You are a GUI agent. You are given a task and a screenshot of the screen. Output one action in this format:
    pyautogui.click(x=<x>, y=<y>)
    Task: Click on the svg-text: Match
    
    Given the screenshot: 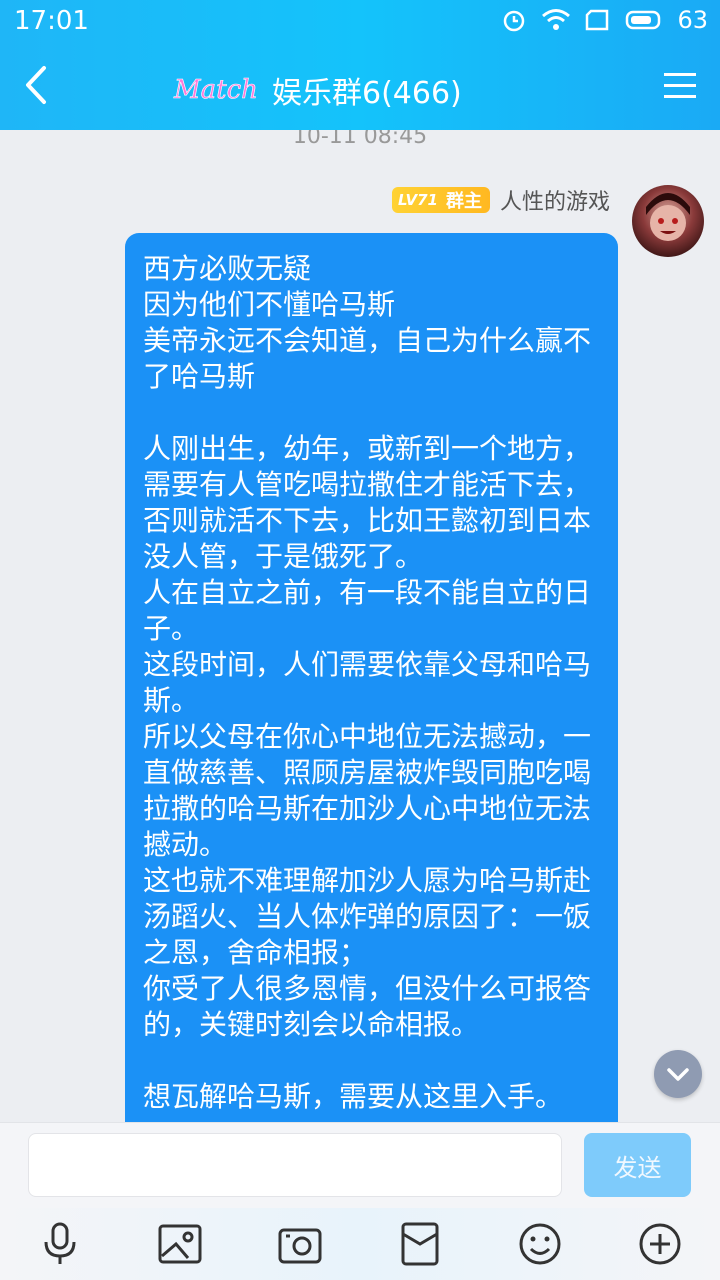 What is the action you would take?
    pyautogui.click(x=215, y=90)
    